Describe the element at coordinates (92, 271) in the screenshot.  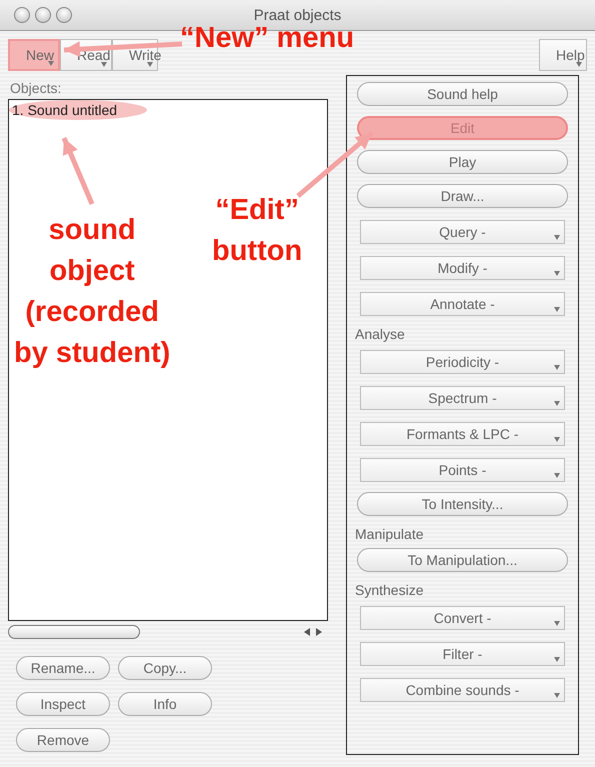
I see `annotation-text: object` at that location.